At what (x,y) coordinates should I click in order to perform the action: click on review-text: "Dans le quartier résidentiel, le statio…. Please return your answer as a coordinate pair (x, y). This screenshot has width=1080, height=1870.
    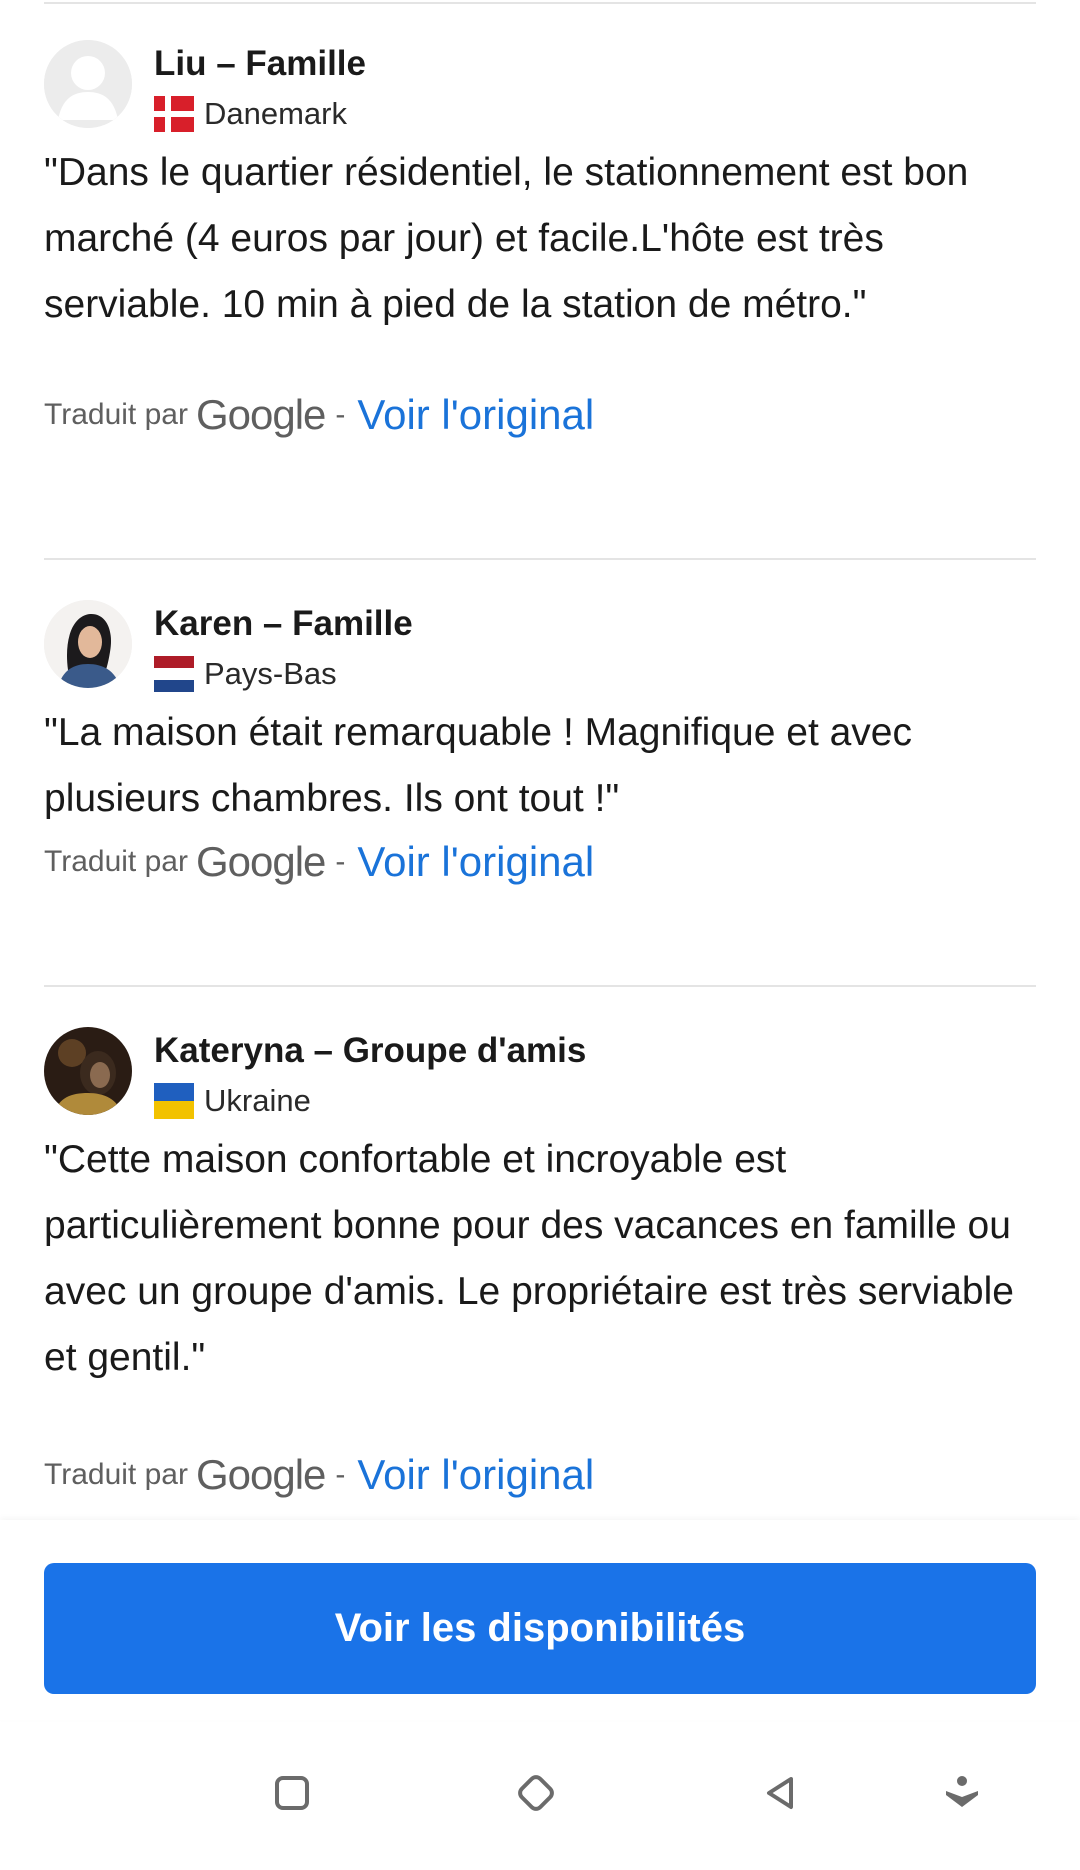
    Looking at the image, I should click on (506, 238).